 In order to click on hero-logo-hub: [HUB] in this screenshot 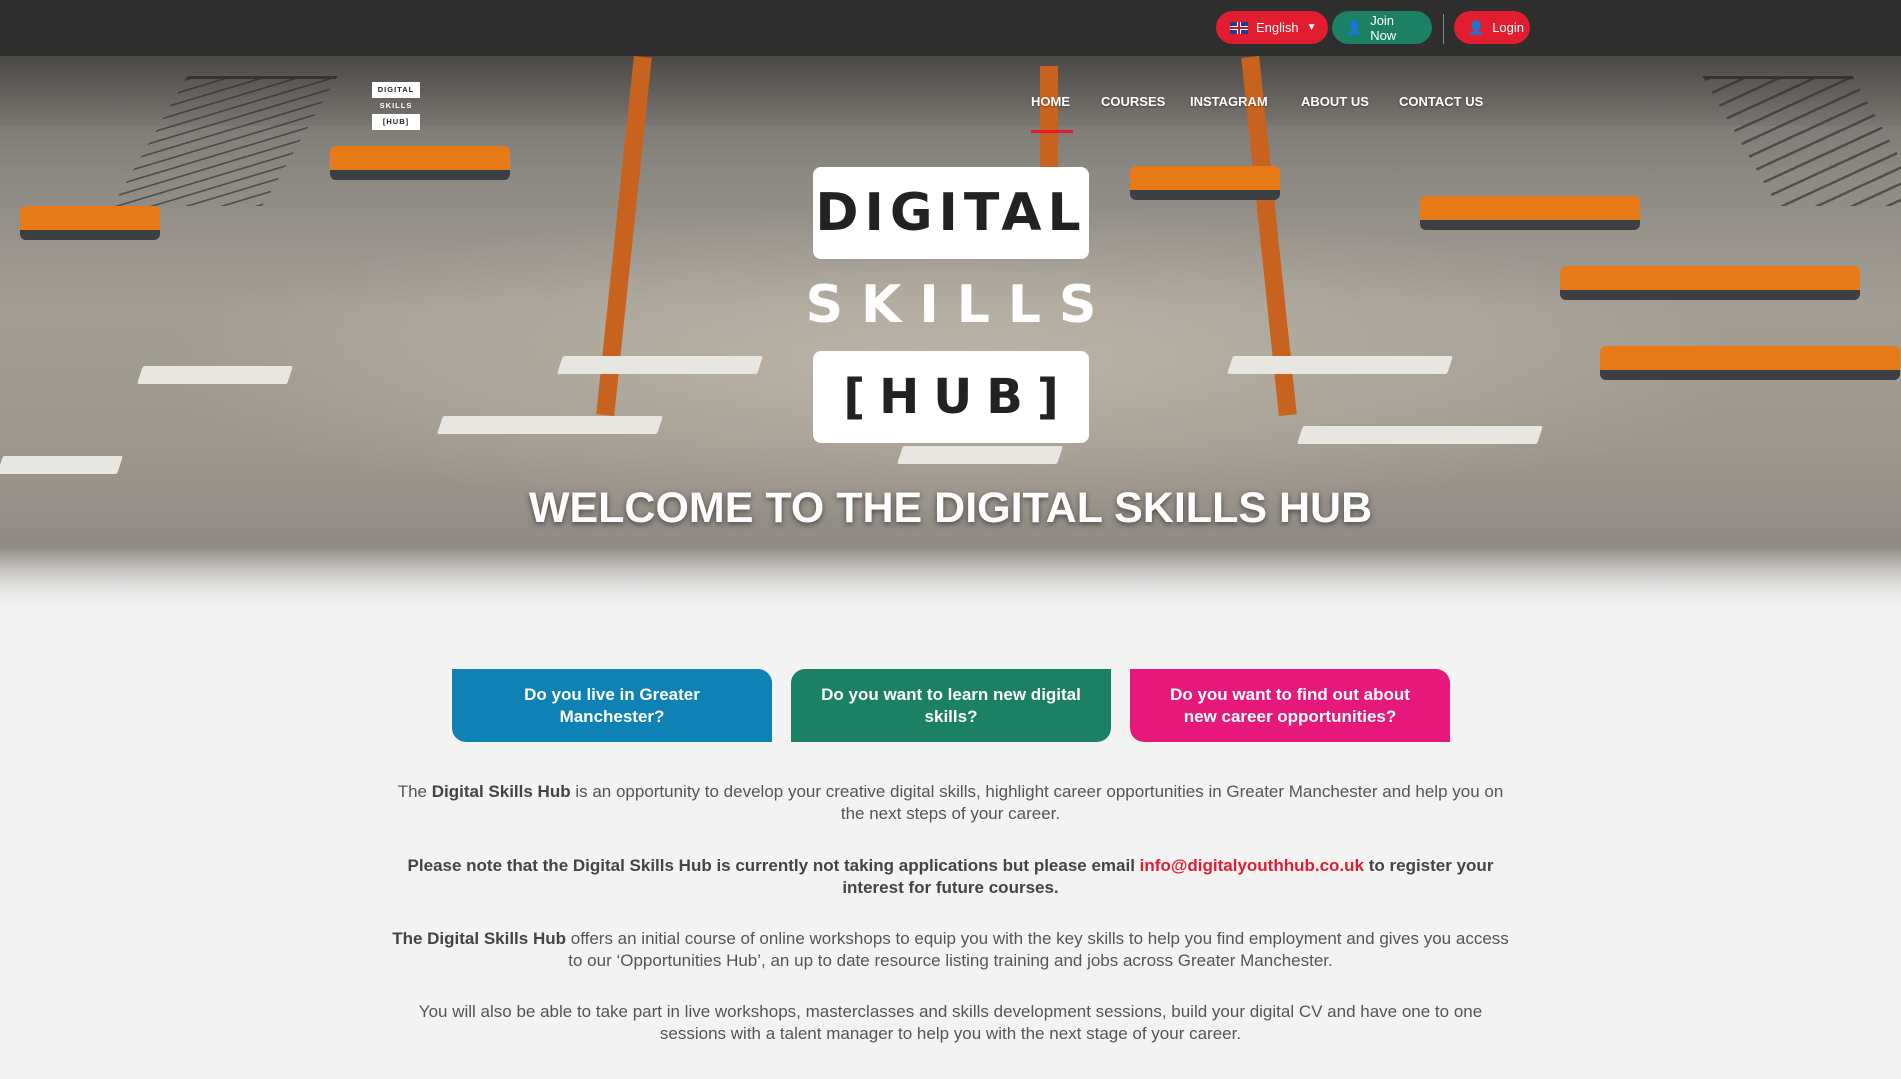, I will do `click(951, 397)`.